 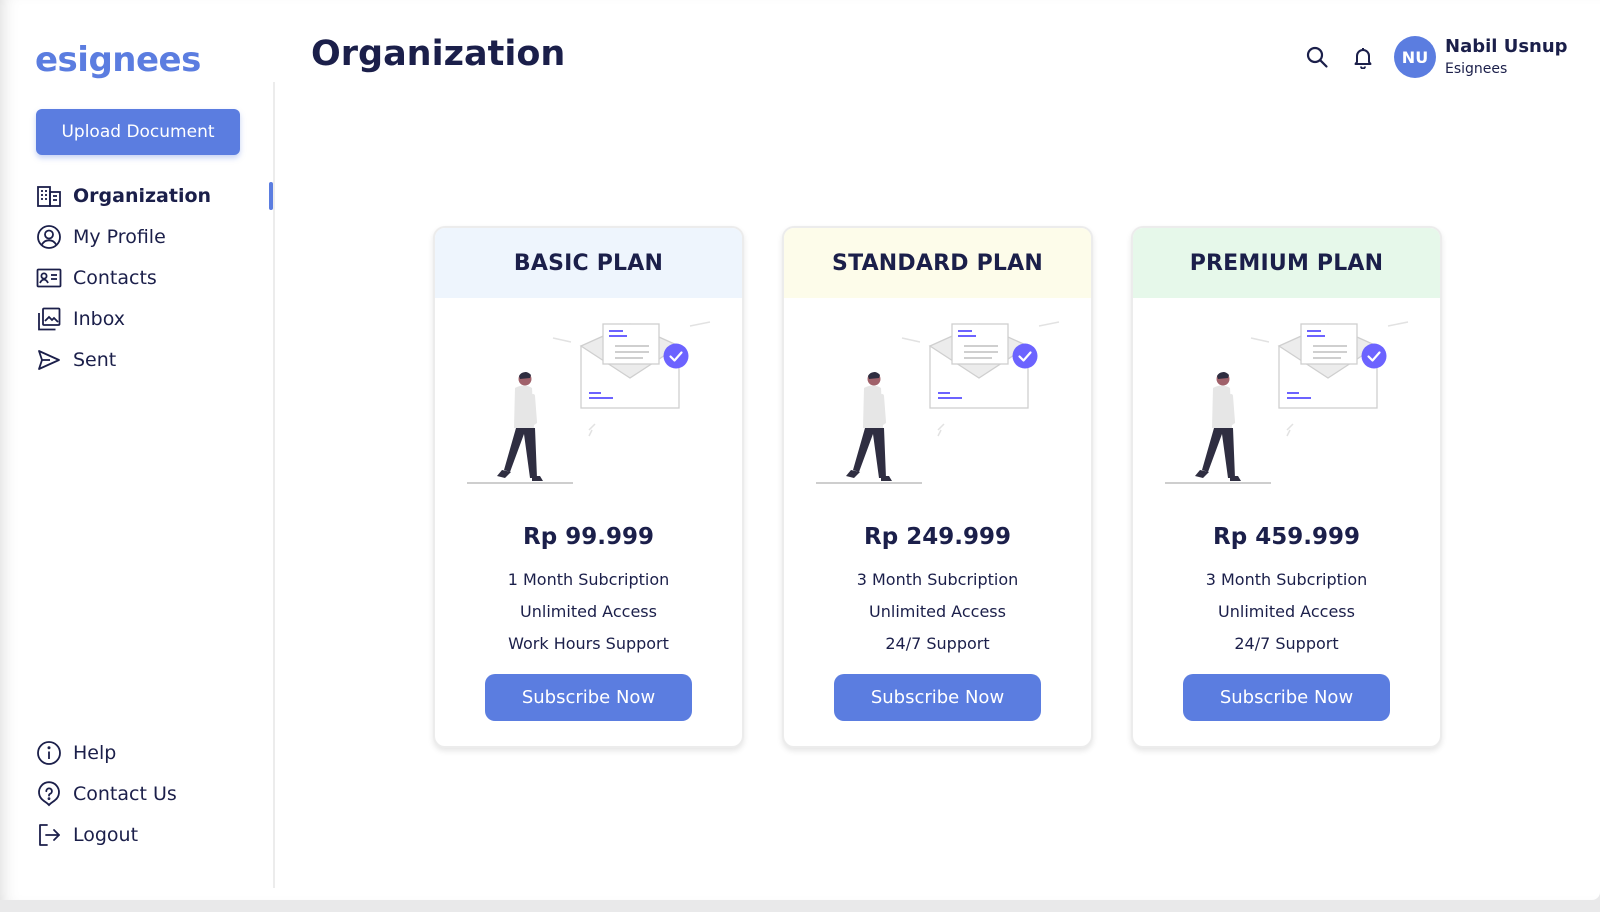 I want to click on plan-title: PREMIUM PLAN, so click(x=1286, y=263).